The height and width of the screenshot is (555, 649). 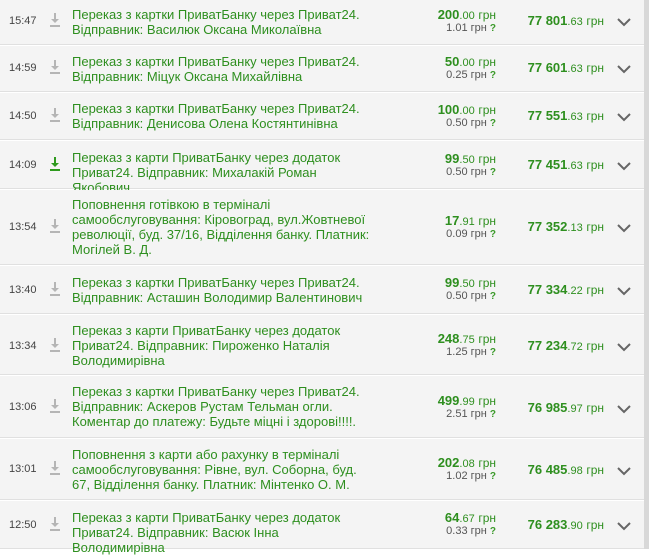 I want to click on transaction-time: 12:50, so click(x=23, y=525).